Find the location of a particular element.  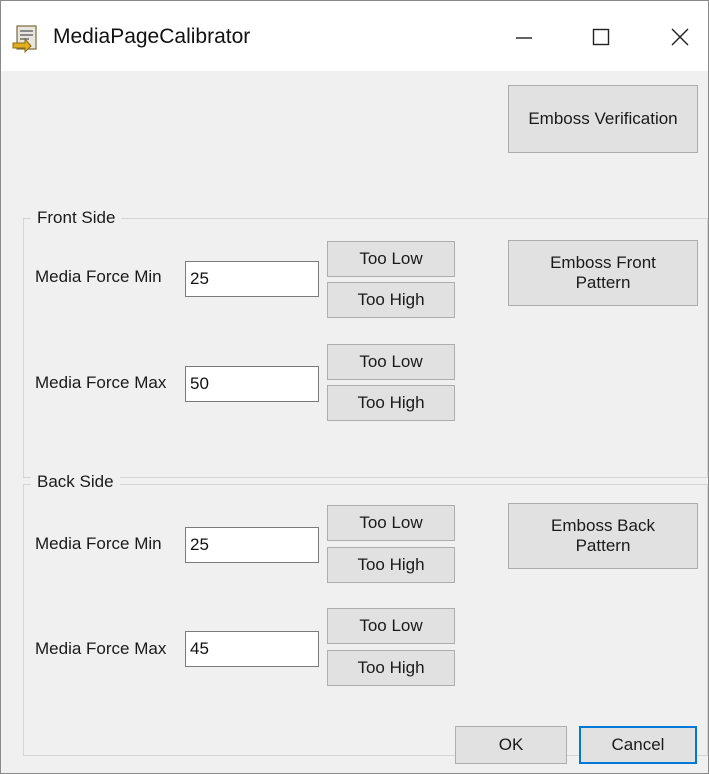

back-max-input is located at coordinates (252, 649).